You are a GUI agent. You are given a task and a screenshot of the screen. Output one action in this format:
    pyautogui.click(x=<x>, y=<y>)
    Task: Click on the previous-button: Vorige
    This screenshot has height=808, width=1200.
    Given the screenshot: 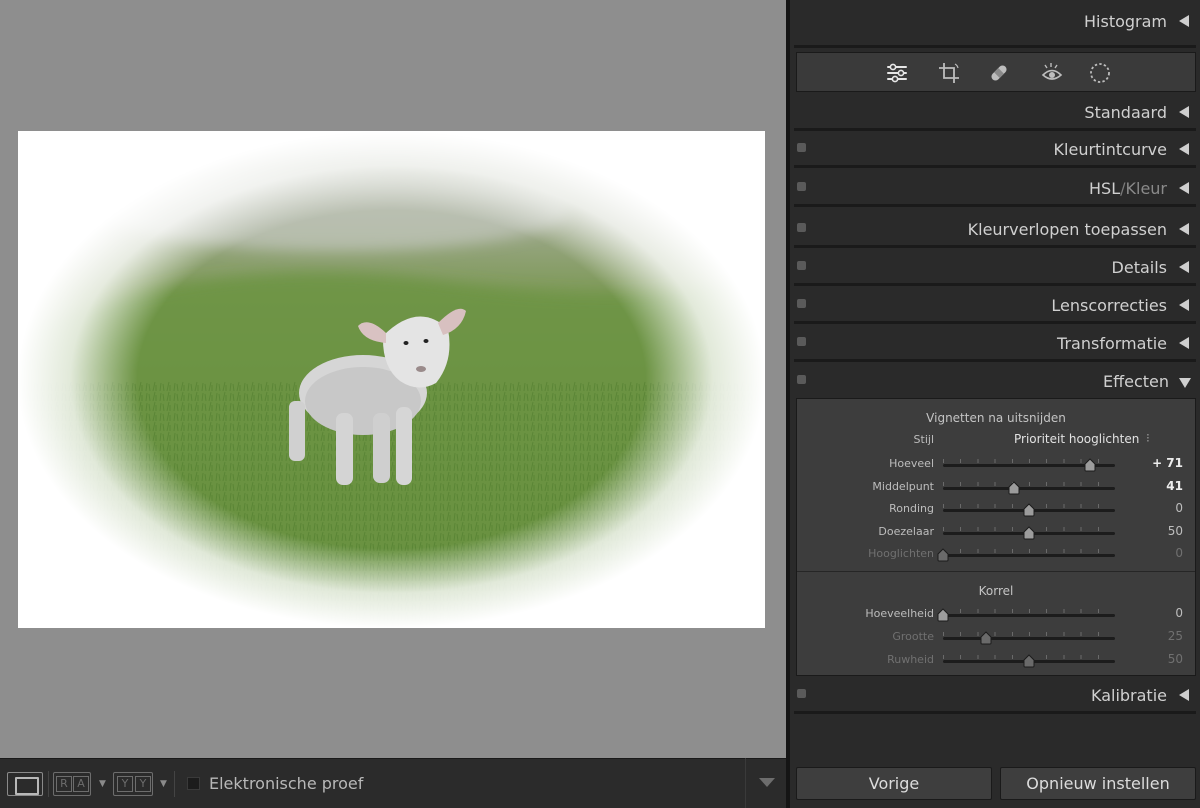 What is the action you would take?
    pyautogui.click(x=894, y=783)
    